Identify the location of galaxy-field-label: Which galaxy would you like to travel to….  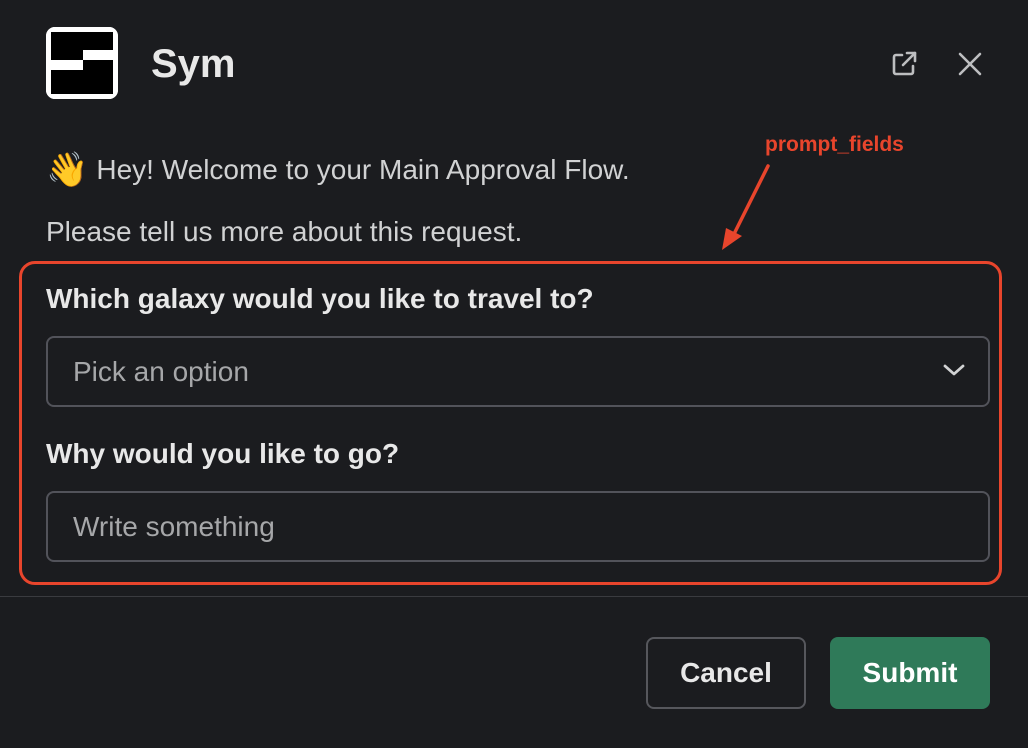
(320, 298).